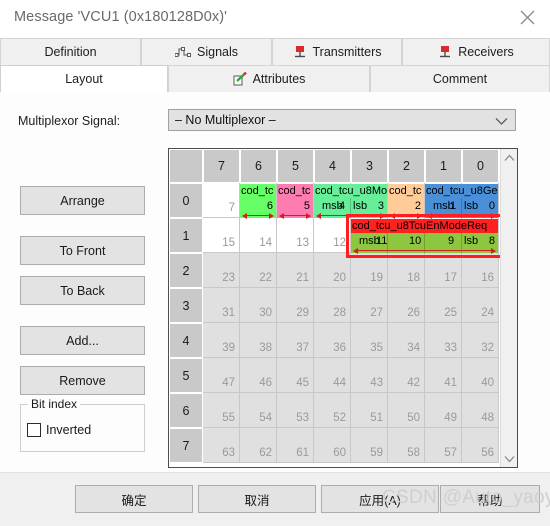 This screenshot has width=550, height=526. I want to click on apply-button: 应用(A), so click(380, 499).